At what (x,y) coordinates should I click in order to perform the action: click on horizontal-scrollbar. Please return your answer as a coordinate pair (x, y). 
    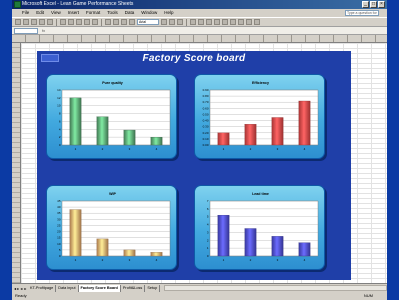
    Looking at the image, I should click on (275, 288).